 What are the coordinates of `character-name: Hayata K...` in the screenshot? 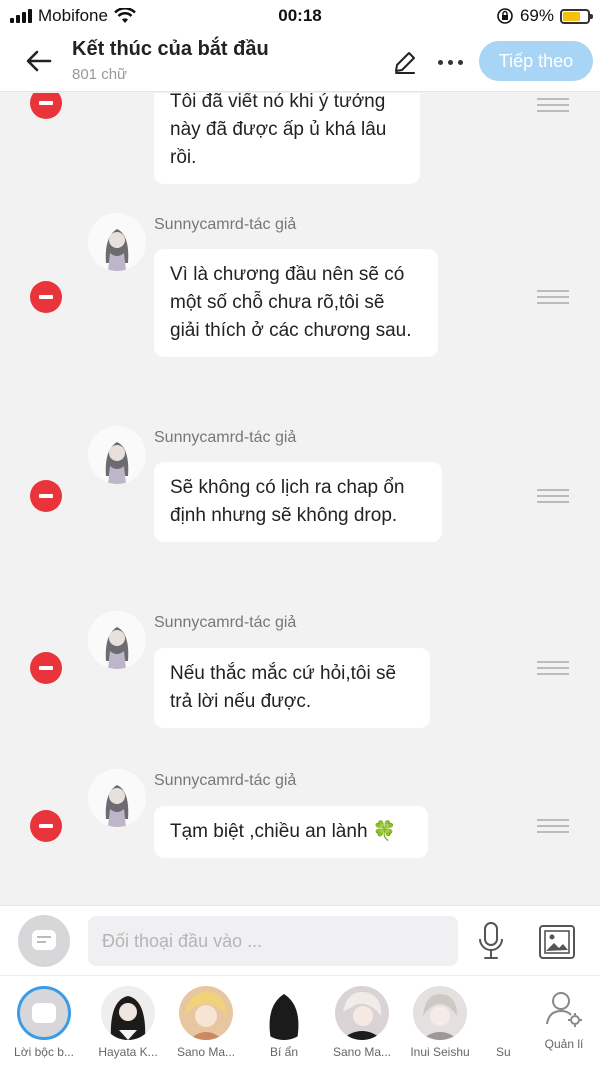 It's located at (128, 1052).